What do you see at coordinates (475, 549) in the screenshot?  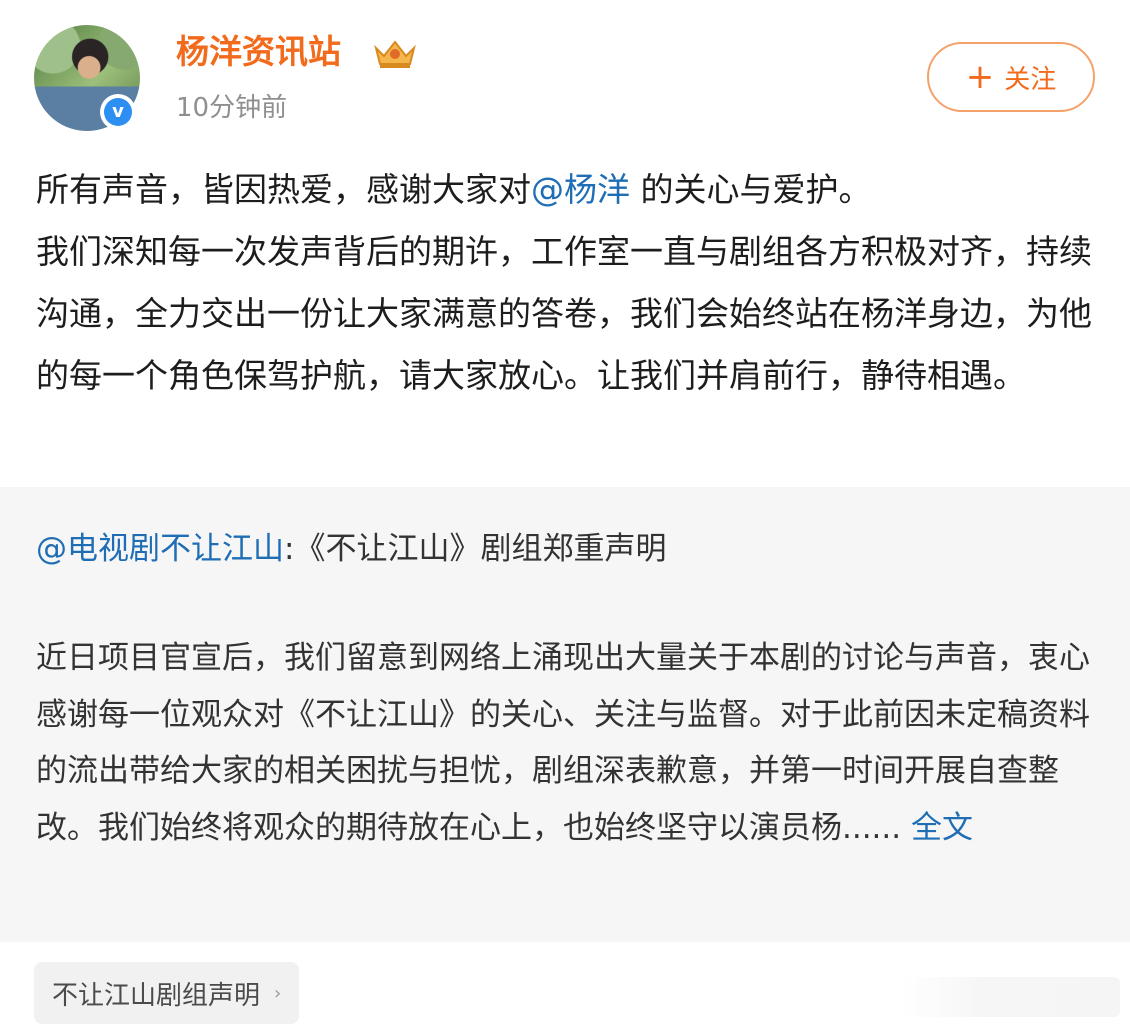 I see `repost-title: :《不让江山》剧组郑重声明` at bounding box center [475, 549].